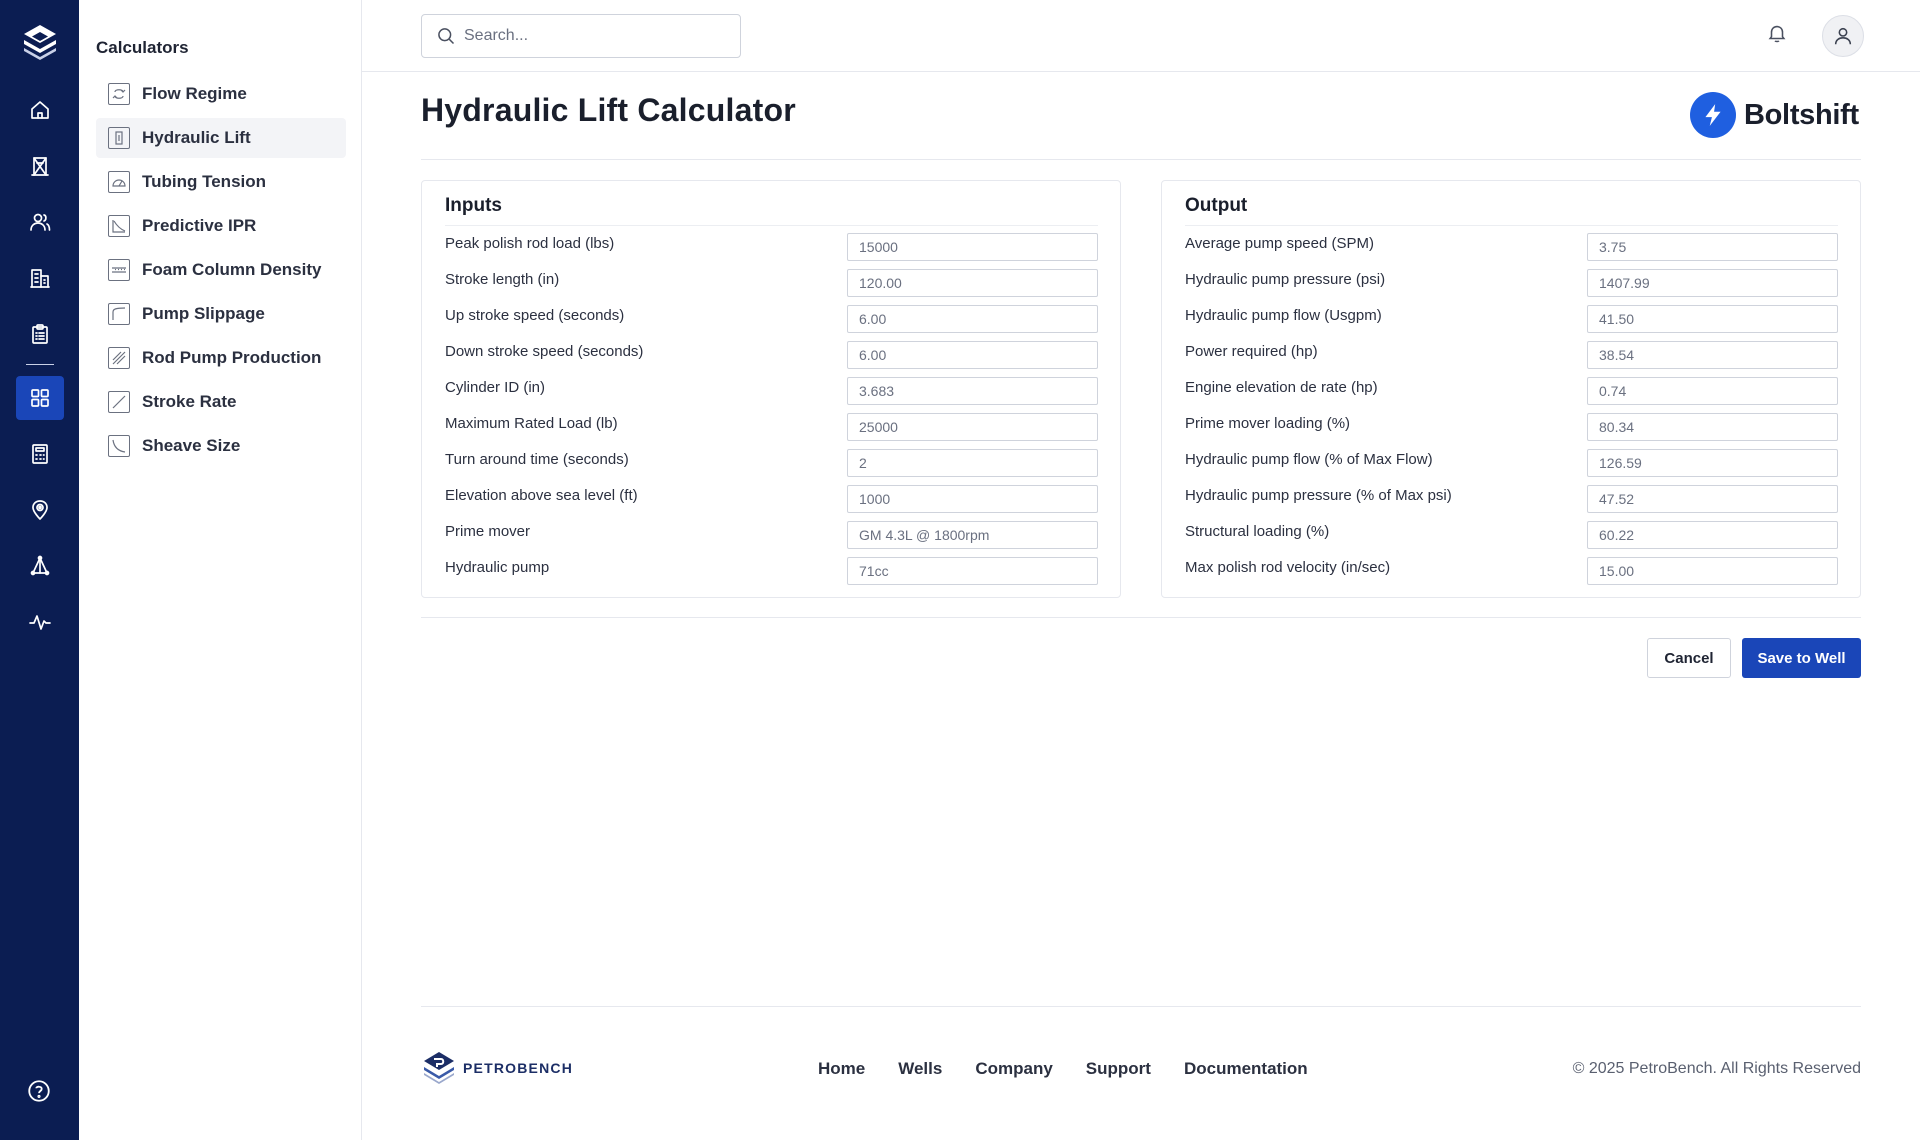  Describe the element at coordinates (1689, 658) in the screenshot. I see `cancel-button: Cancel` at that location.